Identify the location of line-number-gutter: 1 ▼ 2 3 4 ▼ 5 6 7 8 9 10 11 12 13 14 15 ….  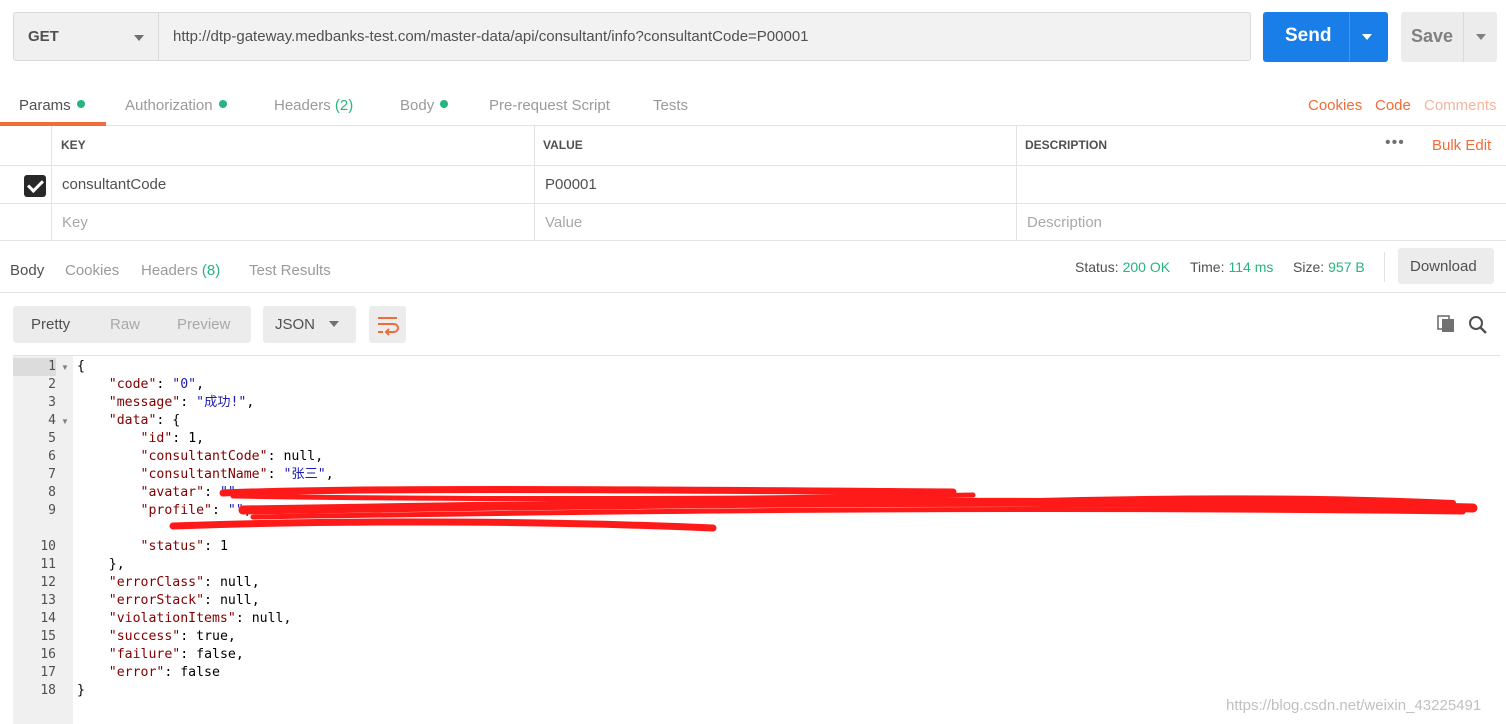
(43, 540).